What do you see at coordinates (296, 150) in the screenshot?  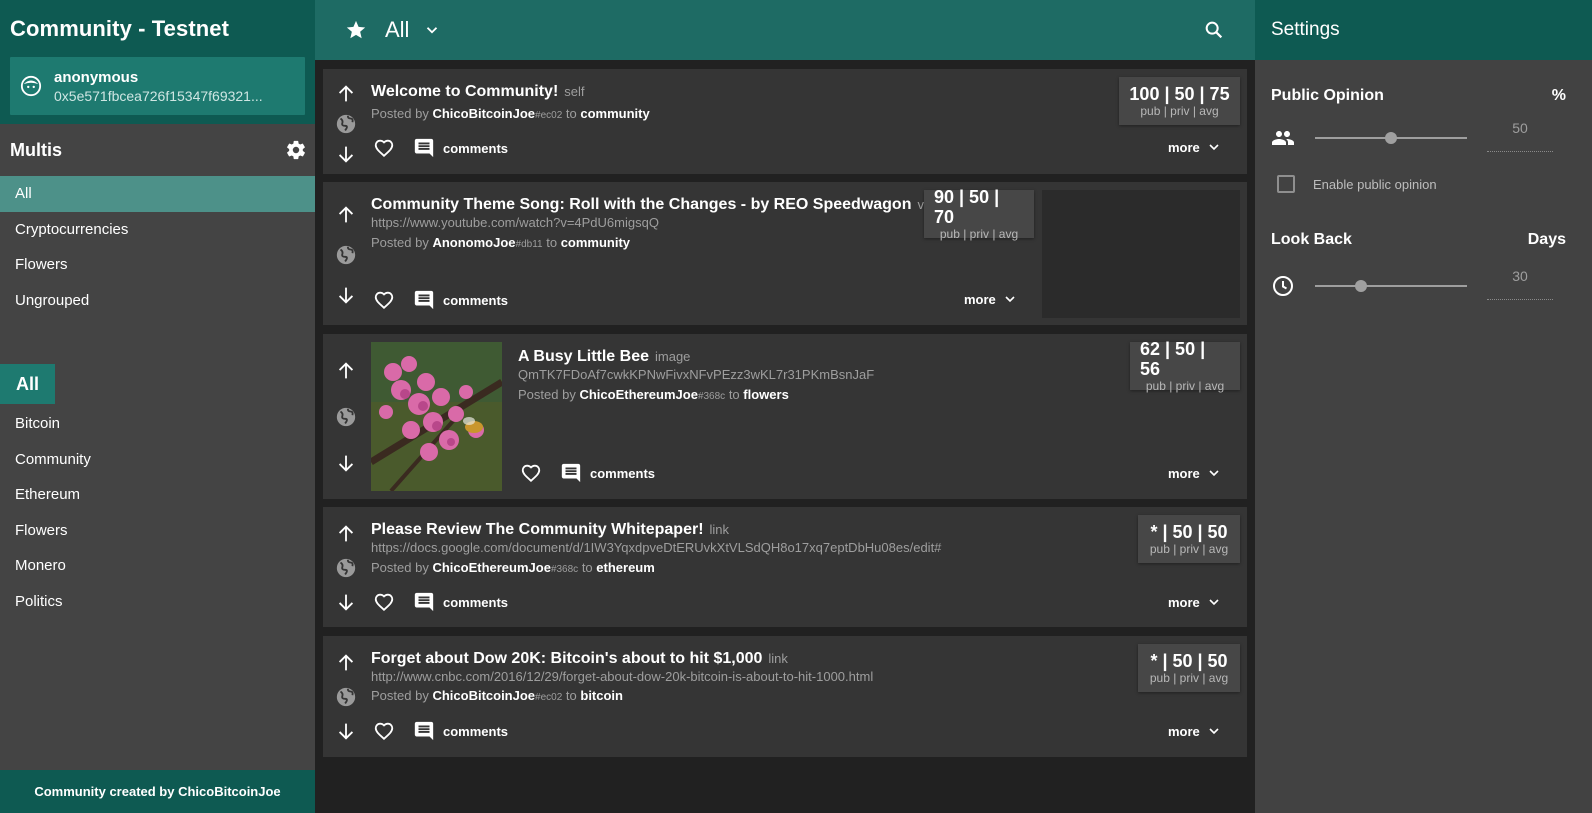 I see `gear-icon` at bounding box center [296, 150].